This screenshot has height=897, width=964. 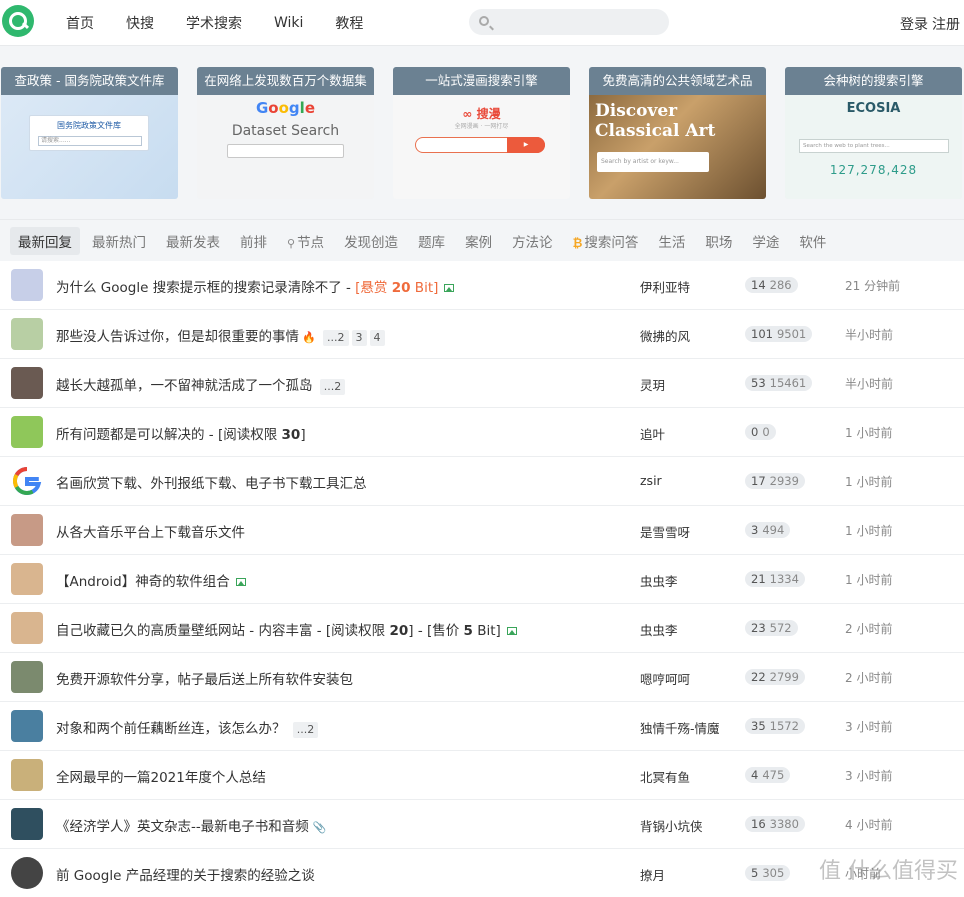 What do you see at coordinates (665, 286) in the screenshot?
I see `topic-author: 伊利亚特` at bounding box center [665, 286].